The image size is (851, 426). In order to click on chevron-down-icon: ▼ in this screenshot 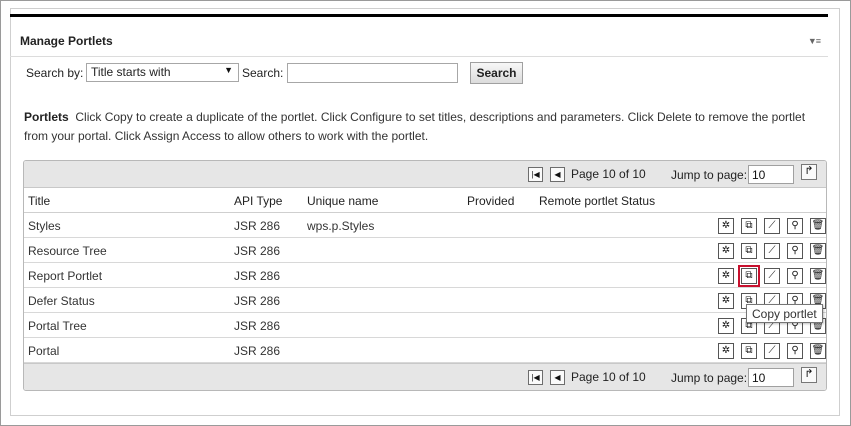, I will do `click(228, 70)`.